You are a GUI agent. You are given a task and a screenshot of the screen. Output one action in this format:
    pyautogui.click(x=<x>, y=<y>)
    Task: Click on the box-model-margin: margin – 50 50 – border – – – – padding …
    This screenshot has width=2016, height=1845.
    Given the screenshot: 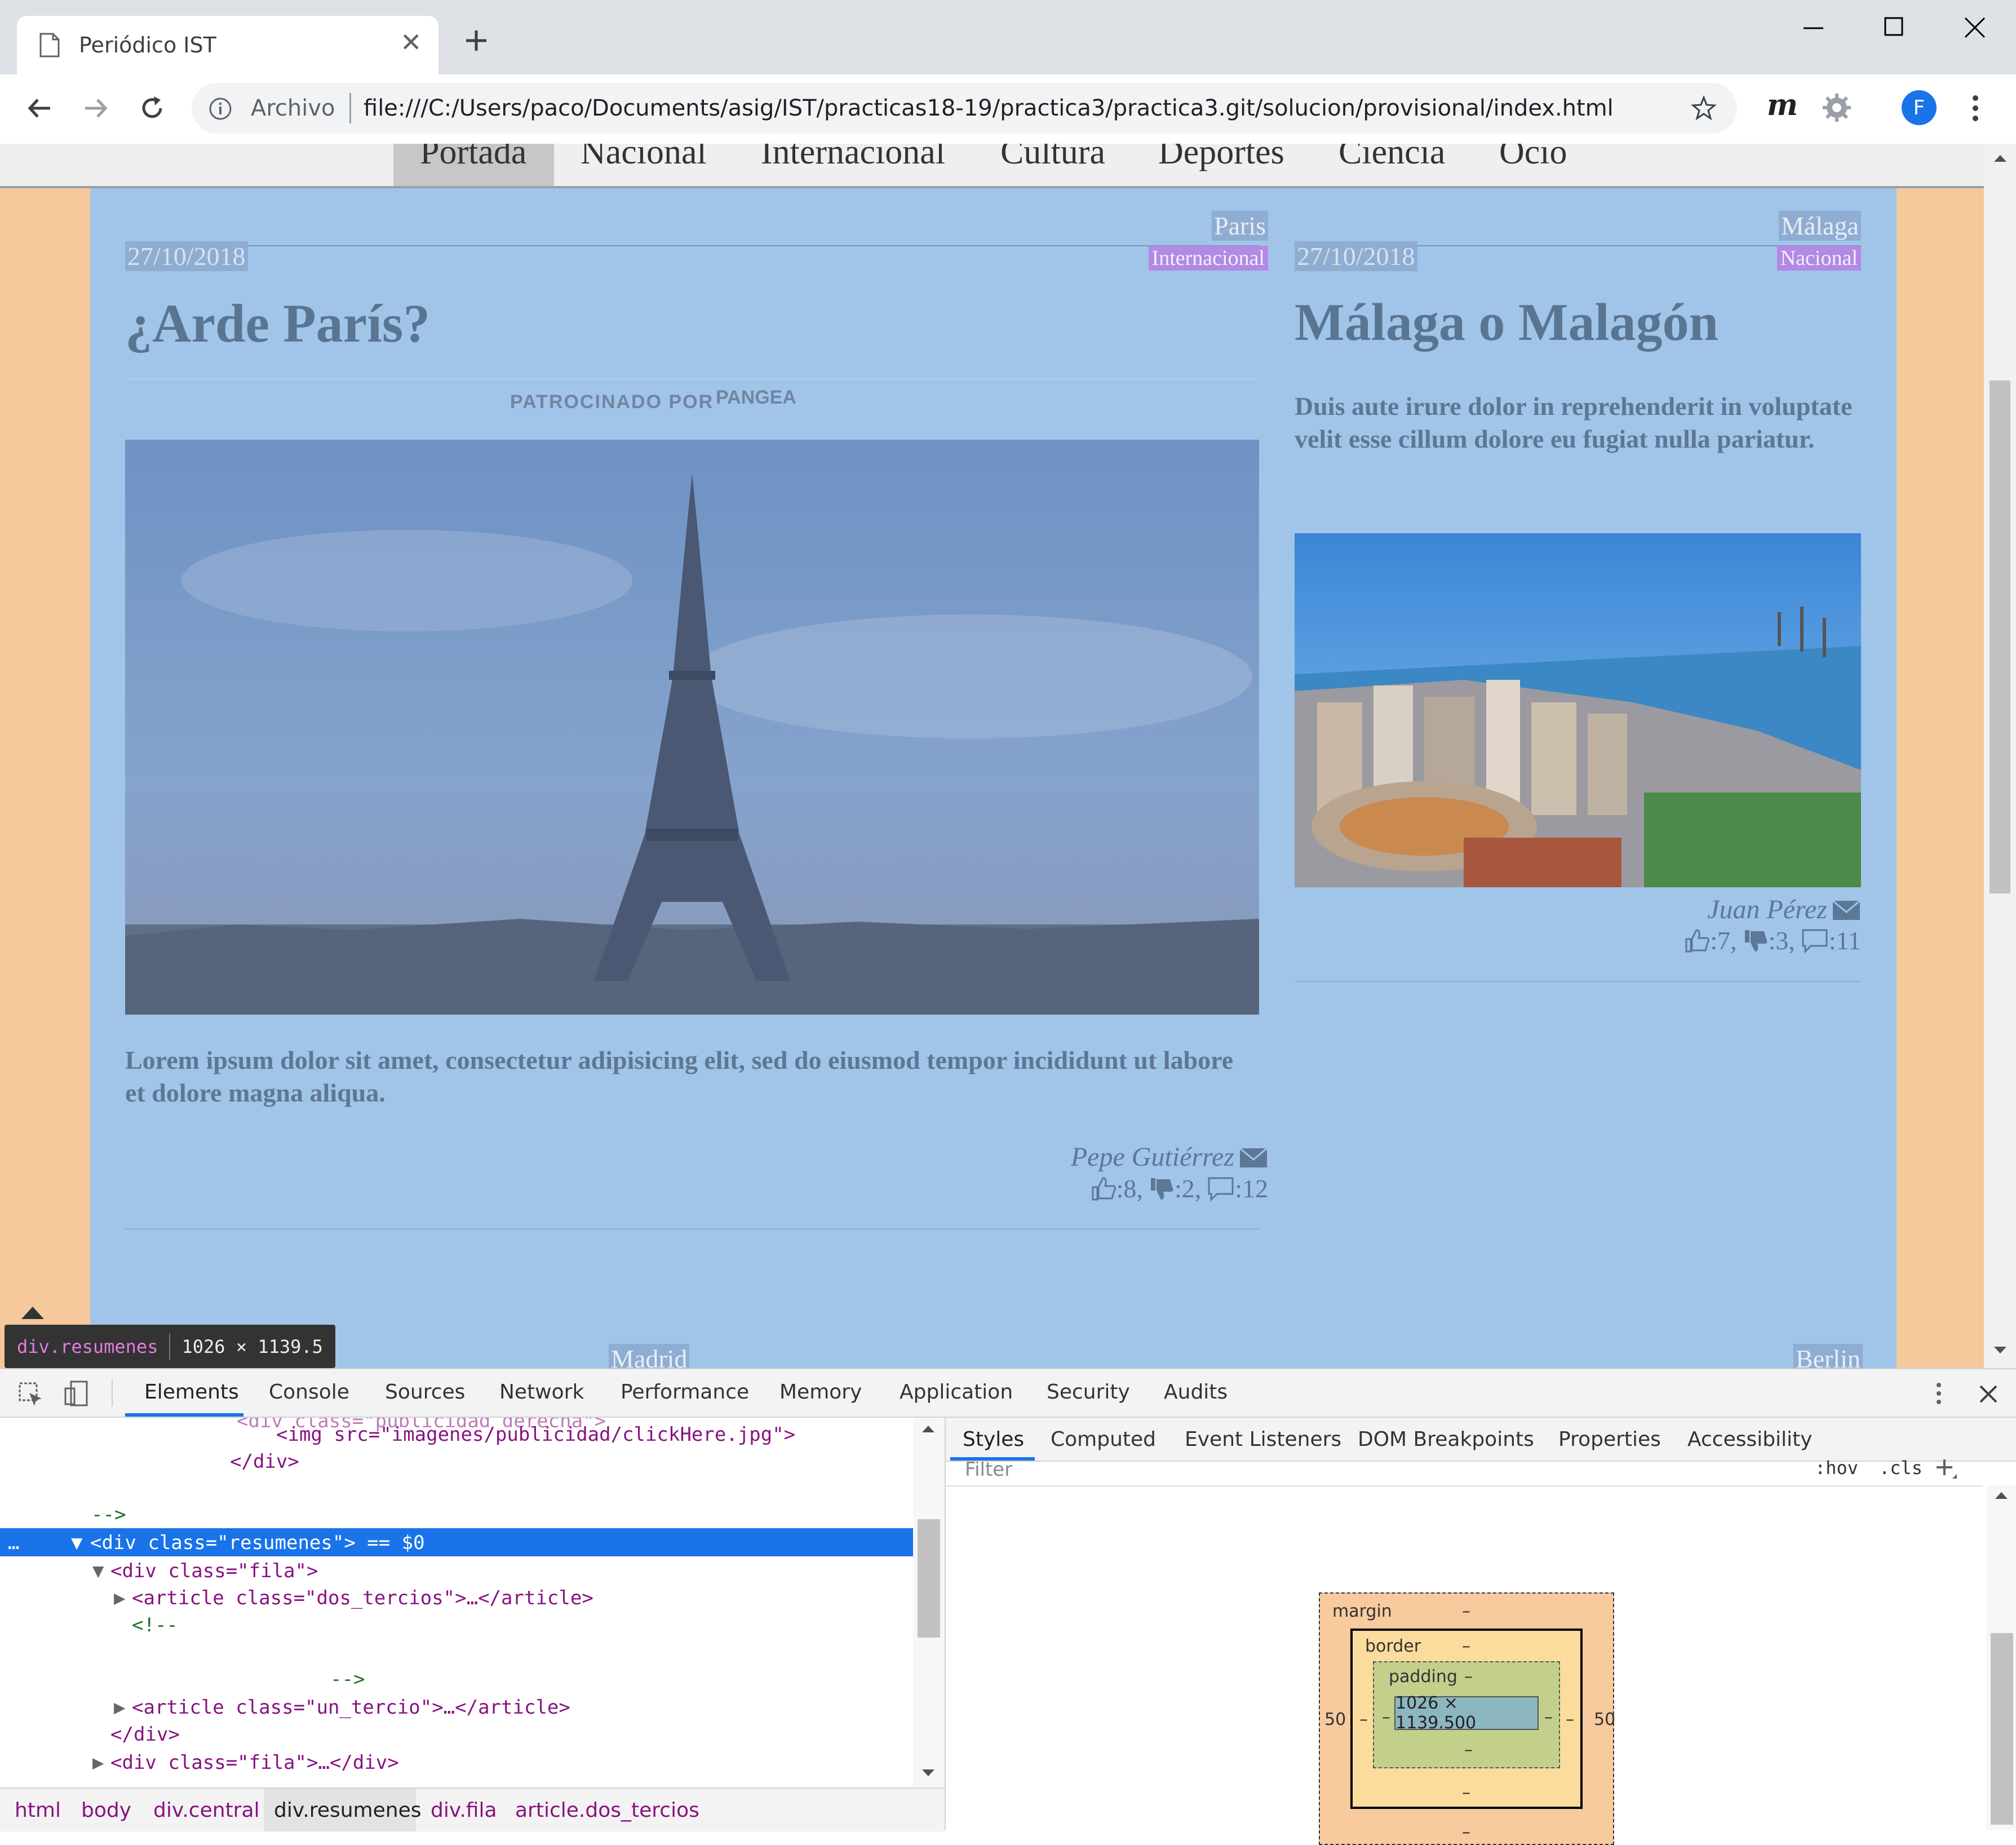 What is the action you would take?
    pyautogui.click(x=1467, y=1718)
    